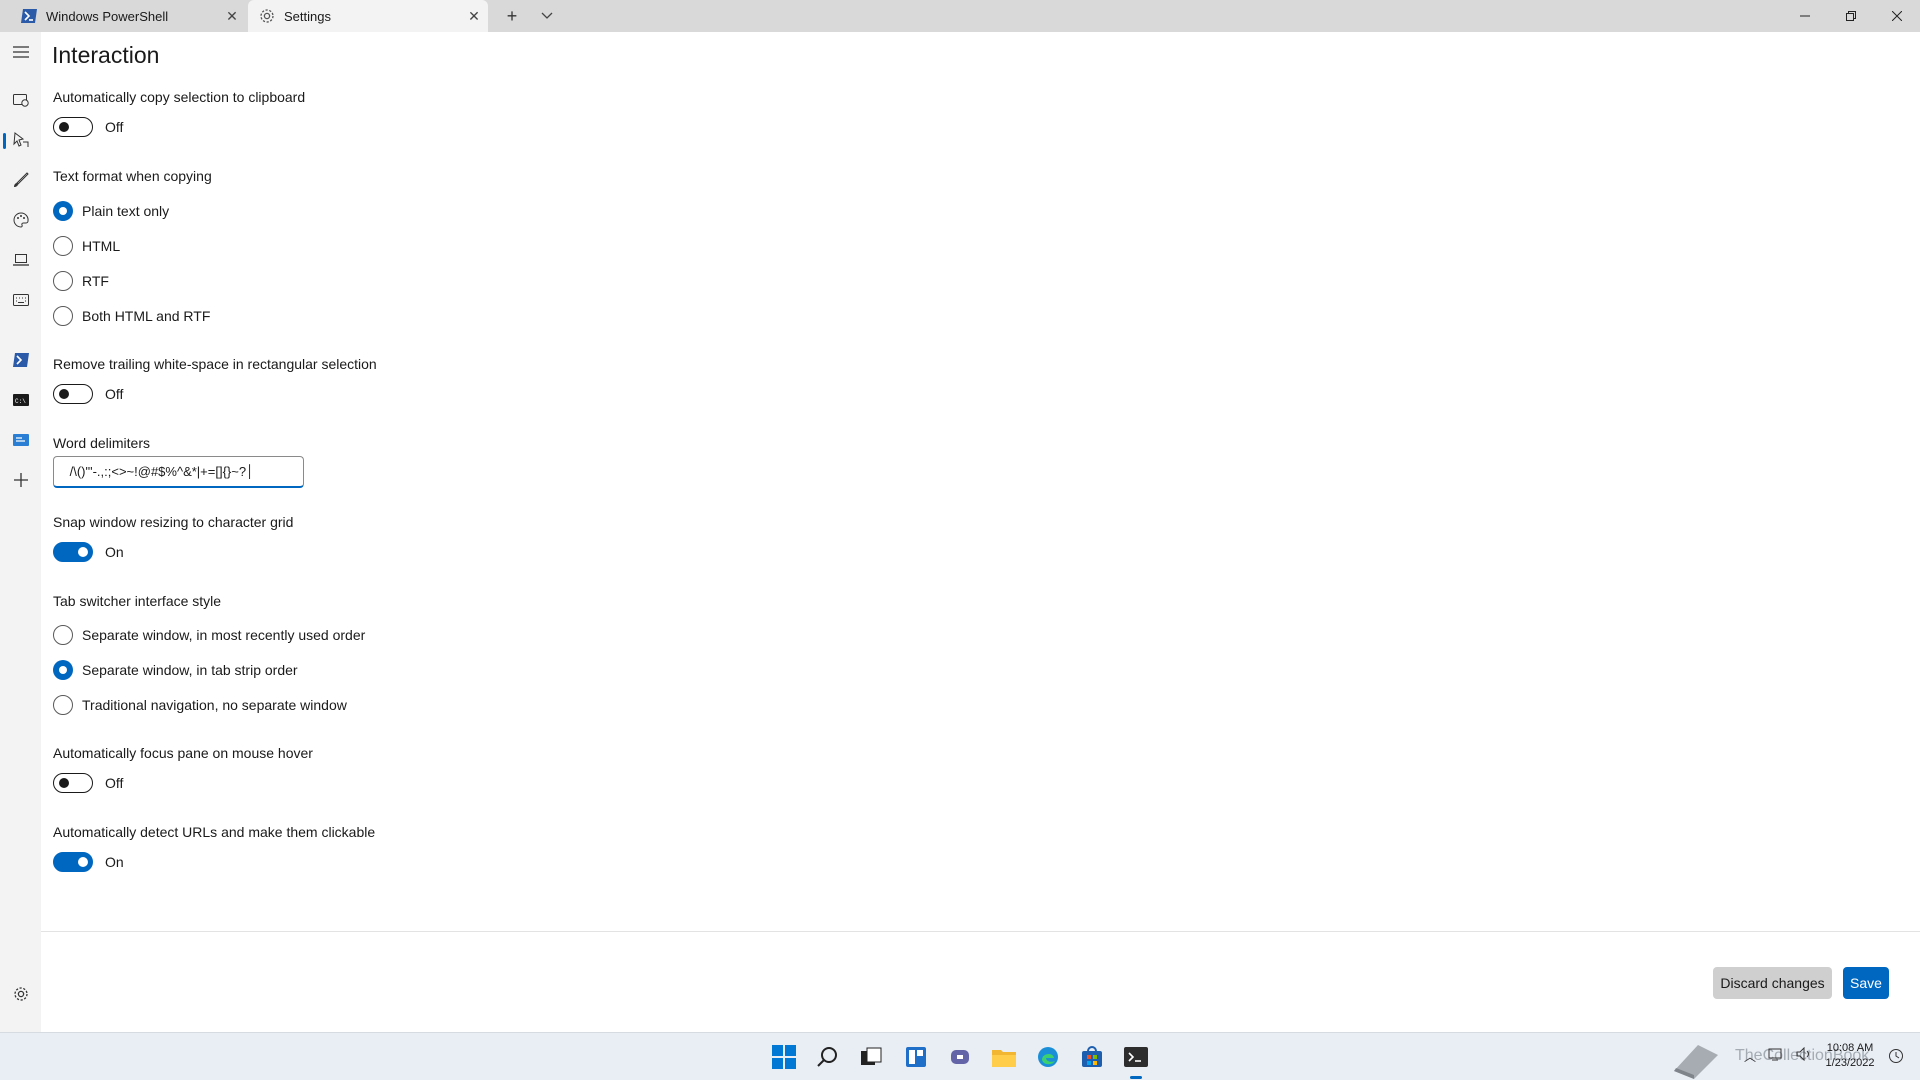 The height and width of the screenshot is (1080, 1920). What do you see at coordinates (960, 16) in the screenshot?
I see `title-bar: Windows PowerShell ✕ Settings ✕ +` at bounding box center [960, 16].